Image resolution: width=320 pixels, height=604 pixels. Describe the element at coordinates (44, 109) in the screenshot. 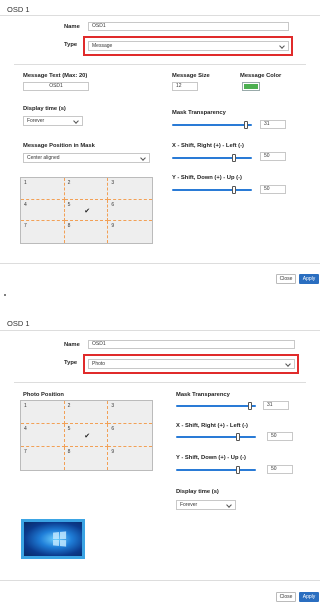

I see `display-time-label: Display time (s)` at that location.